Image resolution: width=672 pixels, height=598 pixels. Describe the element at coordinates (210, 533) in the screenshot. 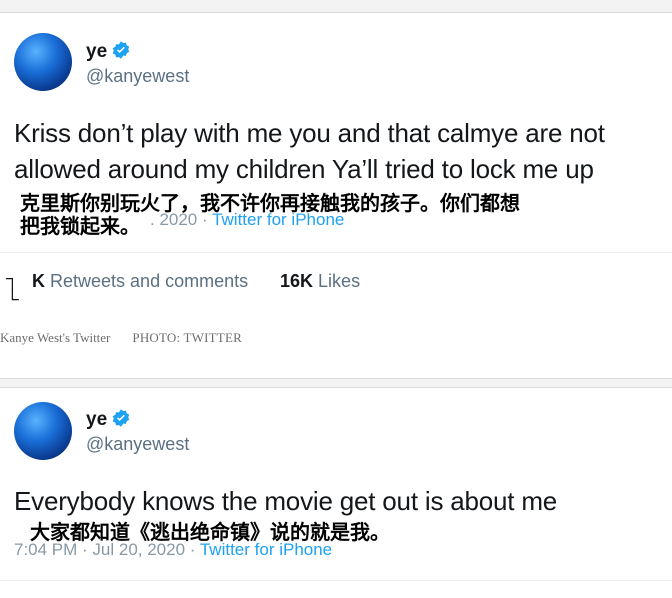

I see `chinese-caption-line-1: 大家都知道《逃出绝命镇》说的就是我。` at that location.